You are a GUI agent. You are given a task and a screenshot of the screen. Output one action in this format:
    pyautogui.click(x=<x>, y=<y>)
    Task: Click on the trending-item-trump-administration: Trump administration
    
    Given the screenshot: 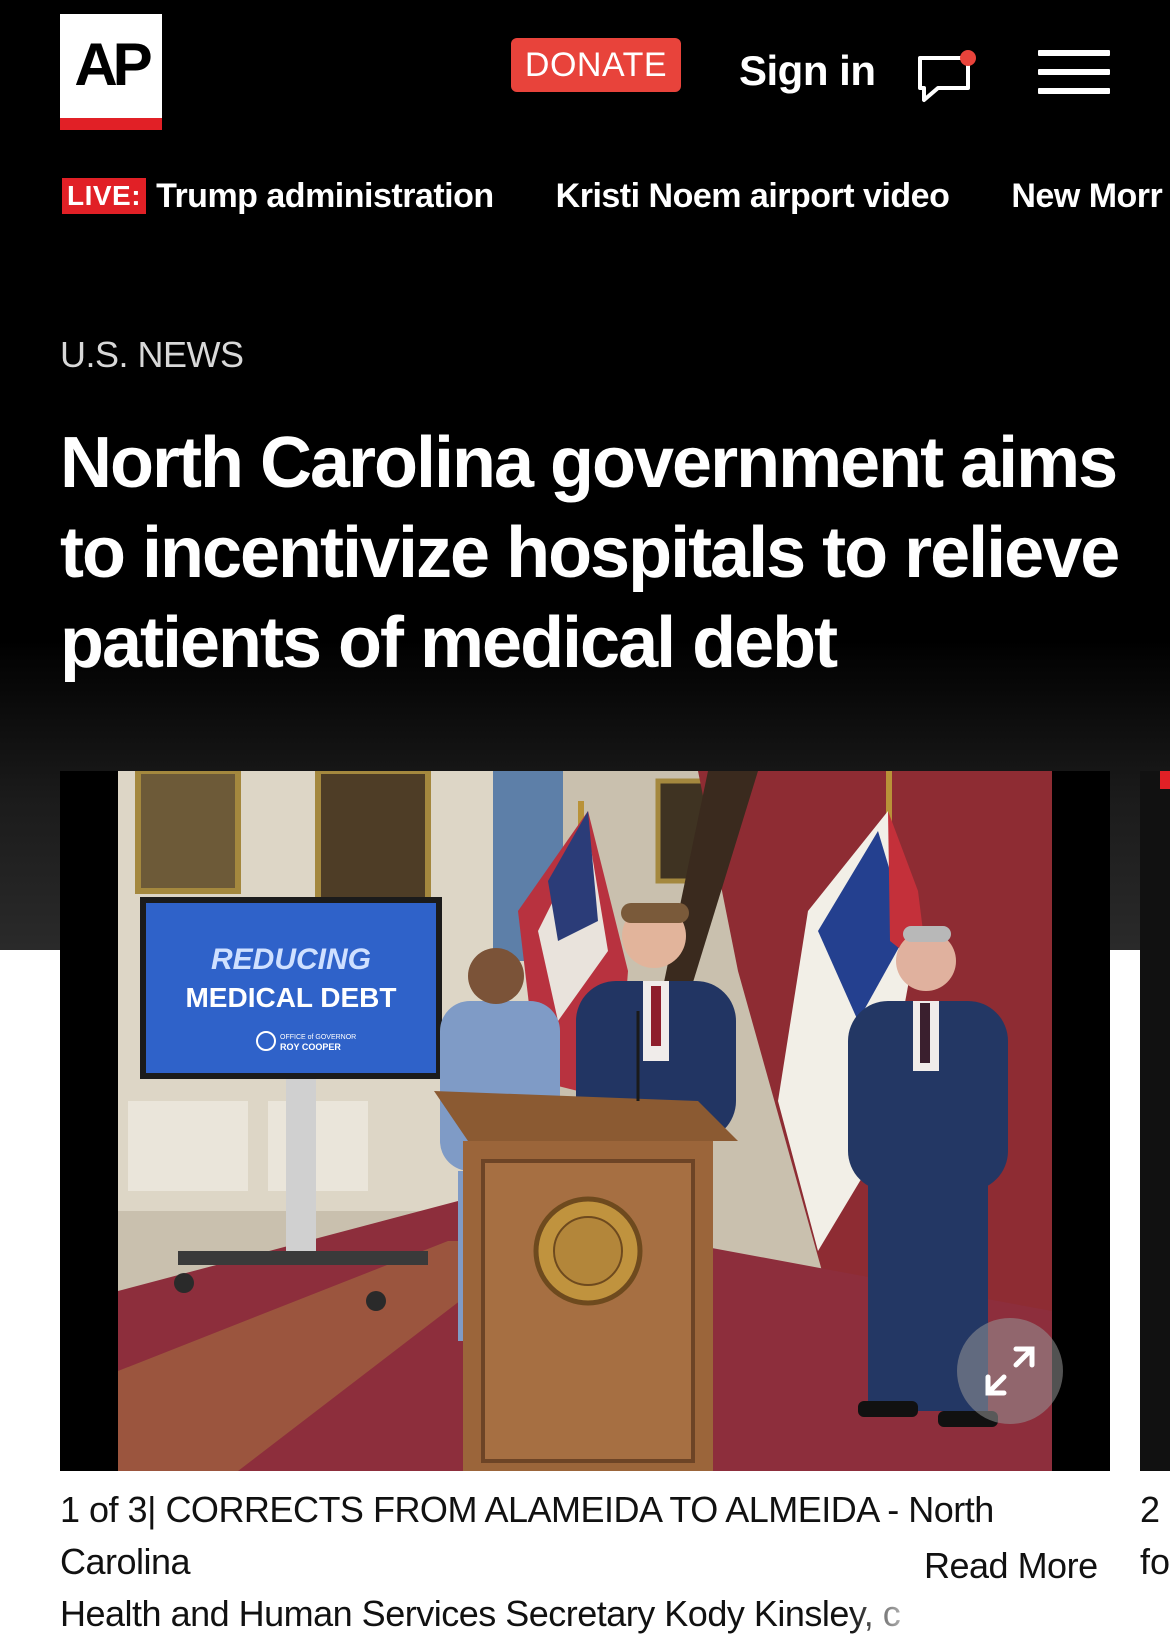 What is the action you would take?
    pyautogui.click(x=325, y=196)
    